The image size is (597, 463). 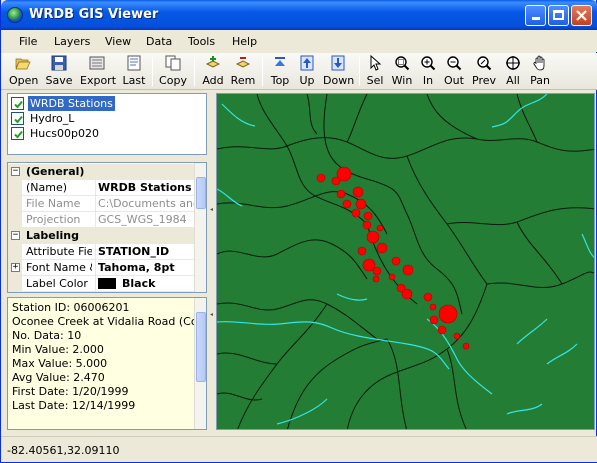 I want to click on info-scrollbar, so click(x=200, y=363).